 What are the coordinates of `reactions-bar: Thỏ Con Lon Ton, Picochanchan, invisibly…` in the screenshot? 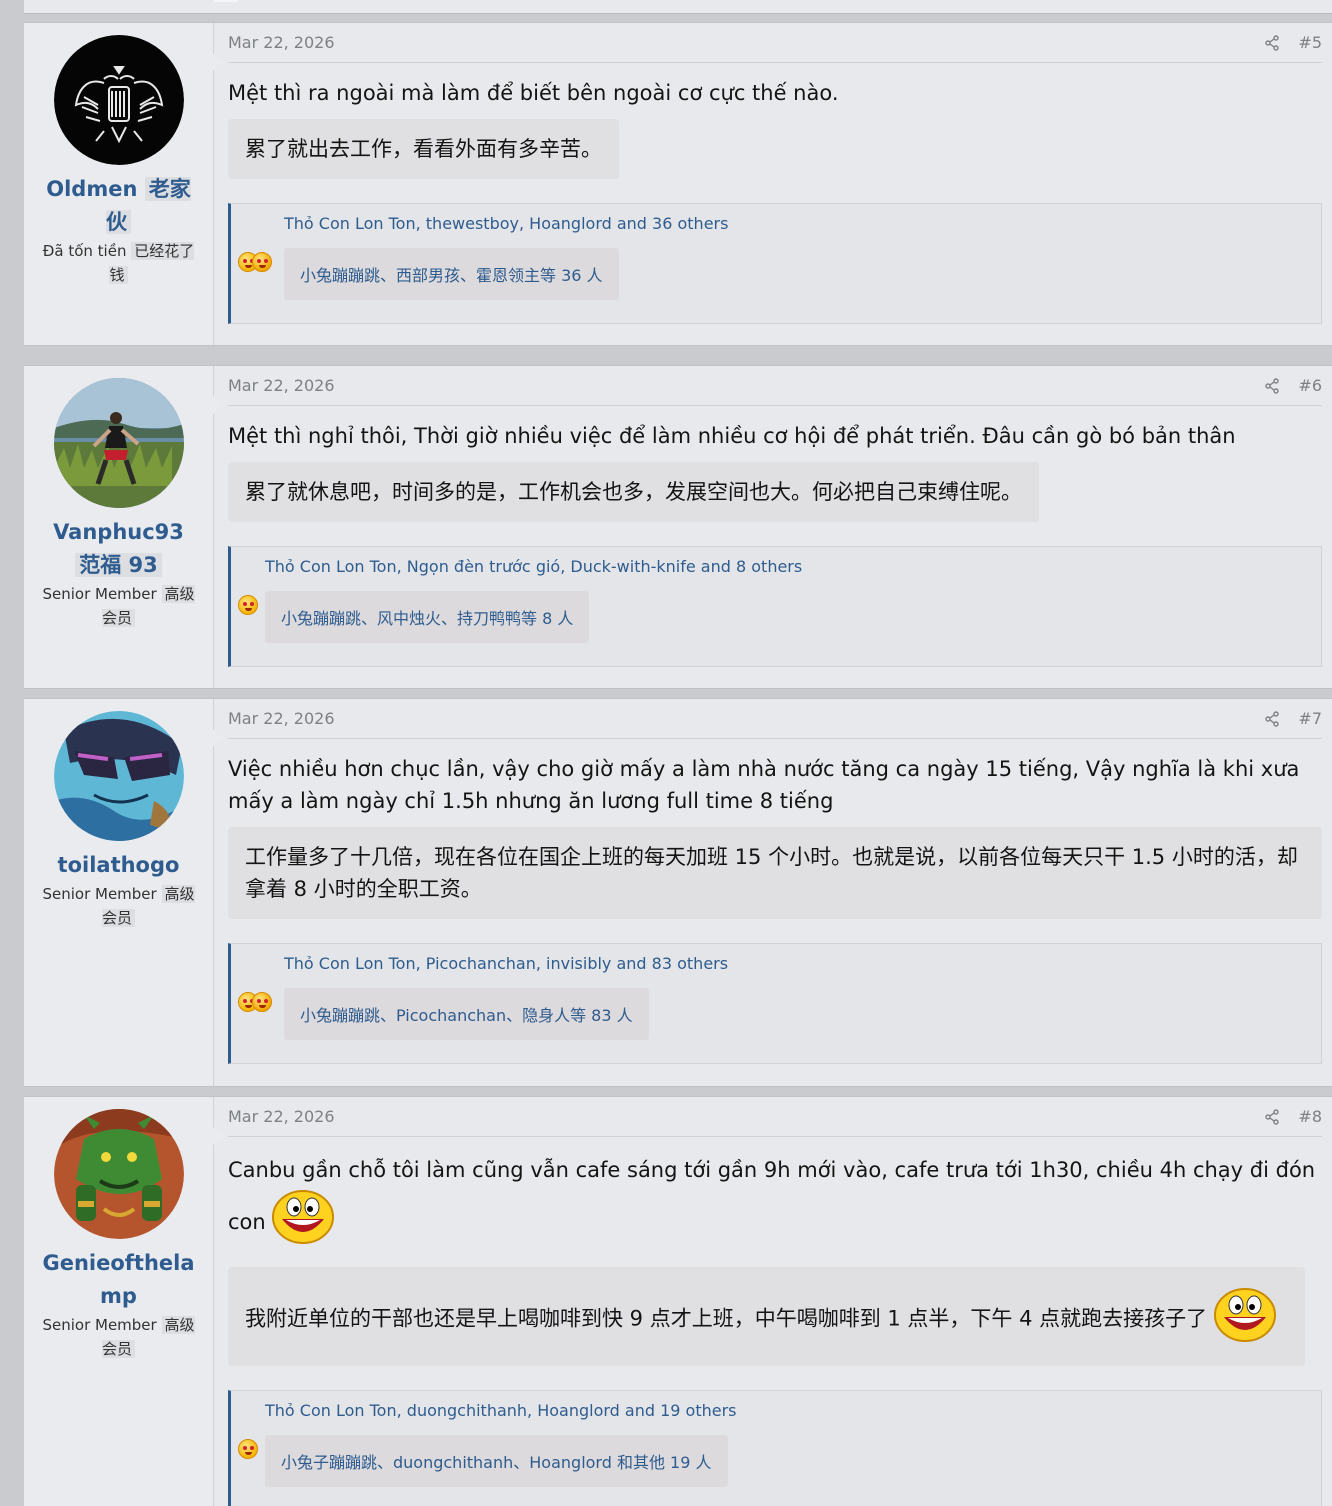 It's located at (775, 1003).